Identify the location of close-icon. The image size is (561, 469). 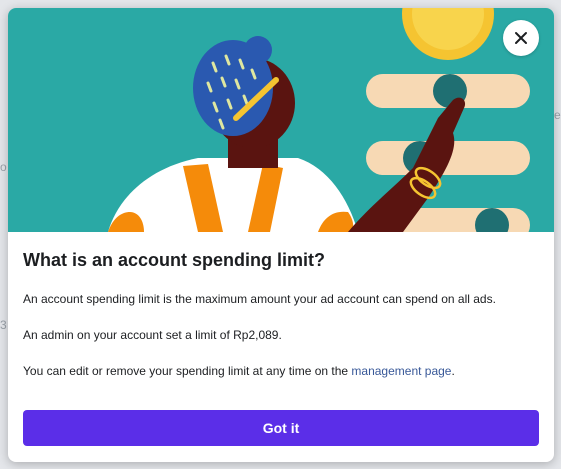
(521, 38).